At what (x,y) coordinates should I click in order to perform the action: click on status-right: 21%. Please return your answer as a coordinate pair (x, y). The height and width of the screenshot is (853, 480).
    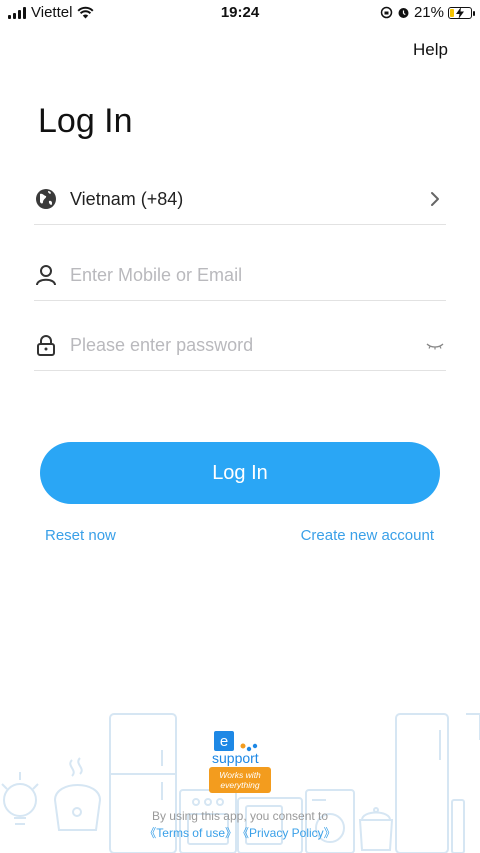
    Looking at the image, I should click on (427, 12).